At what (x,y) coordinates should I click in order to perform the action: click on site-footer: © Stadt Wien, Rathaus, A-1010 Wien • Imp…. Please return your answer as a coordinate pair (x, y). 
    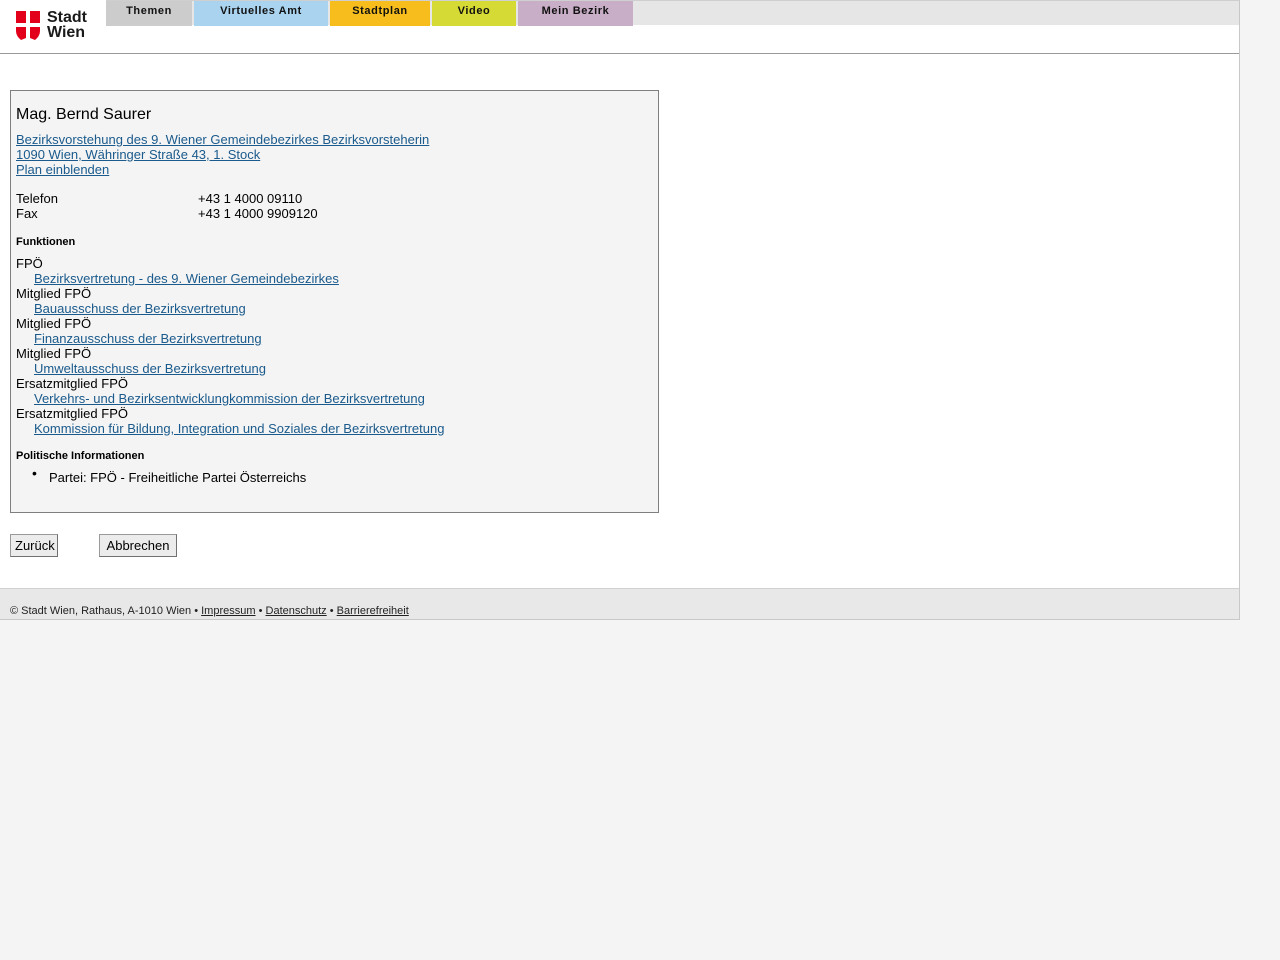
    Looking at the image, I should click on (619, 604).